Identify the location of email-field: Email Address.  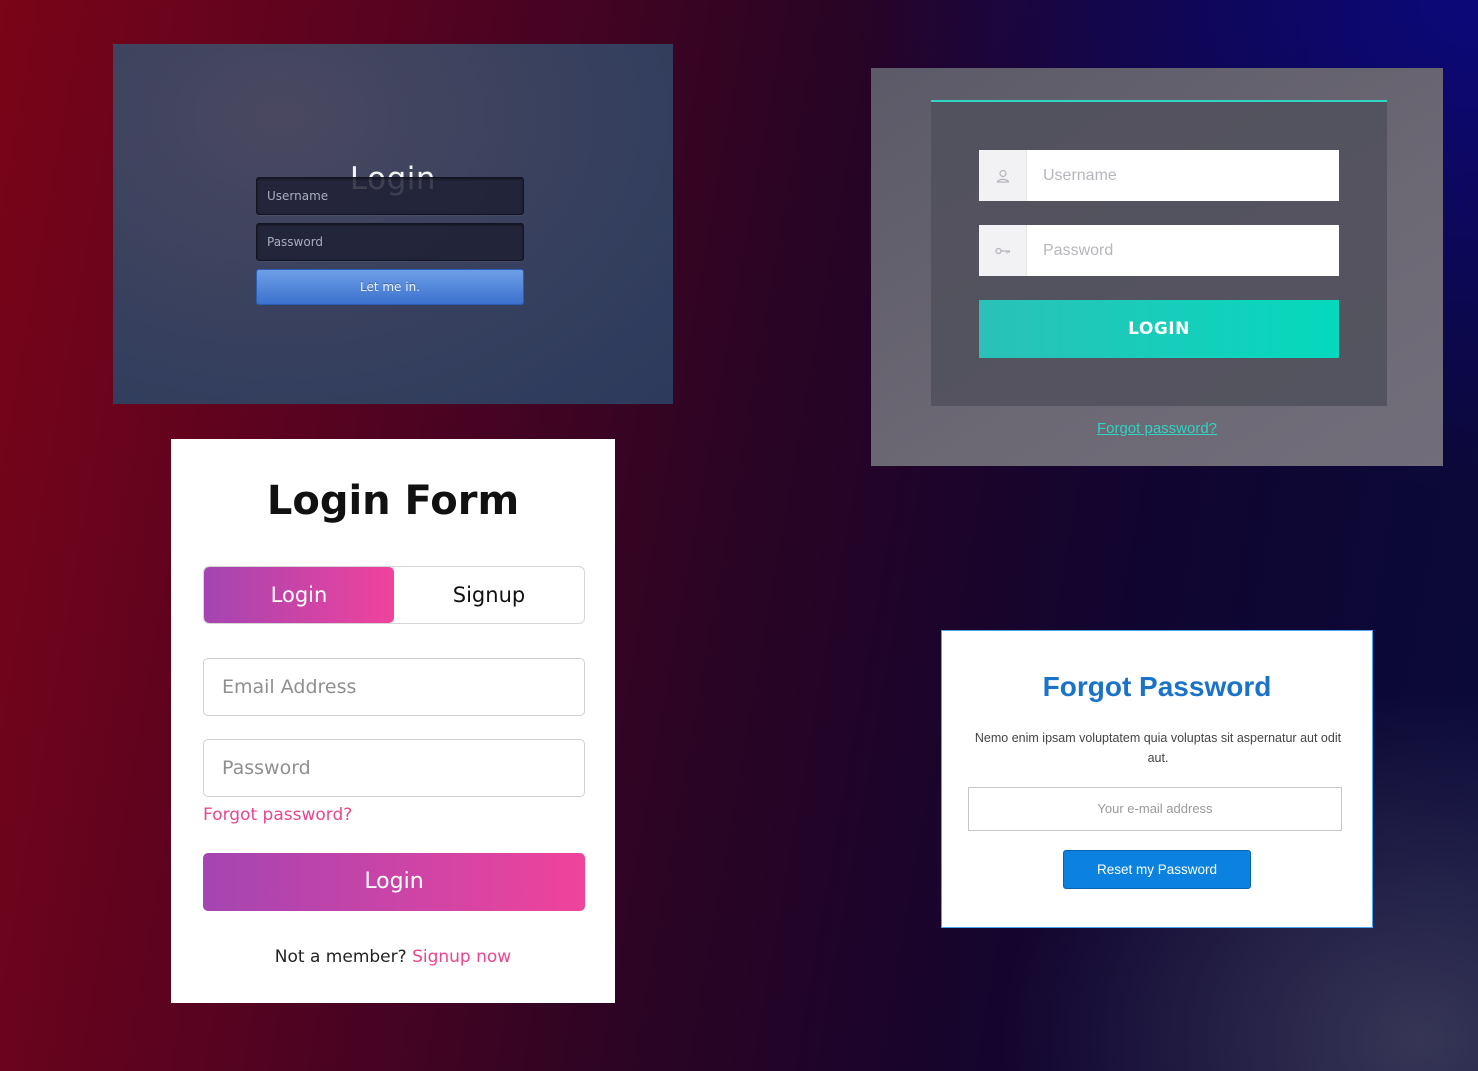
(394, 687).